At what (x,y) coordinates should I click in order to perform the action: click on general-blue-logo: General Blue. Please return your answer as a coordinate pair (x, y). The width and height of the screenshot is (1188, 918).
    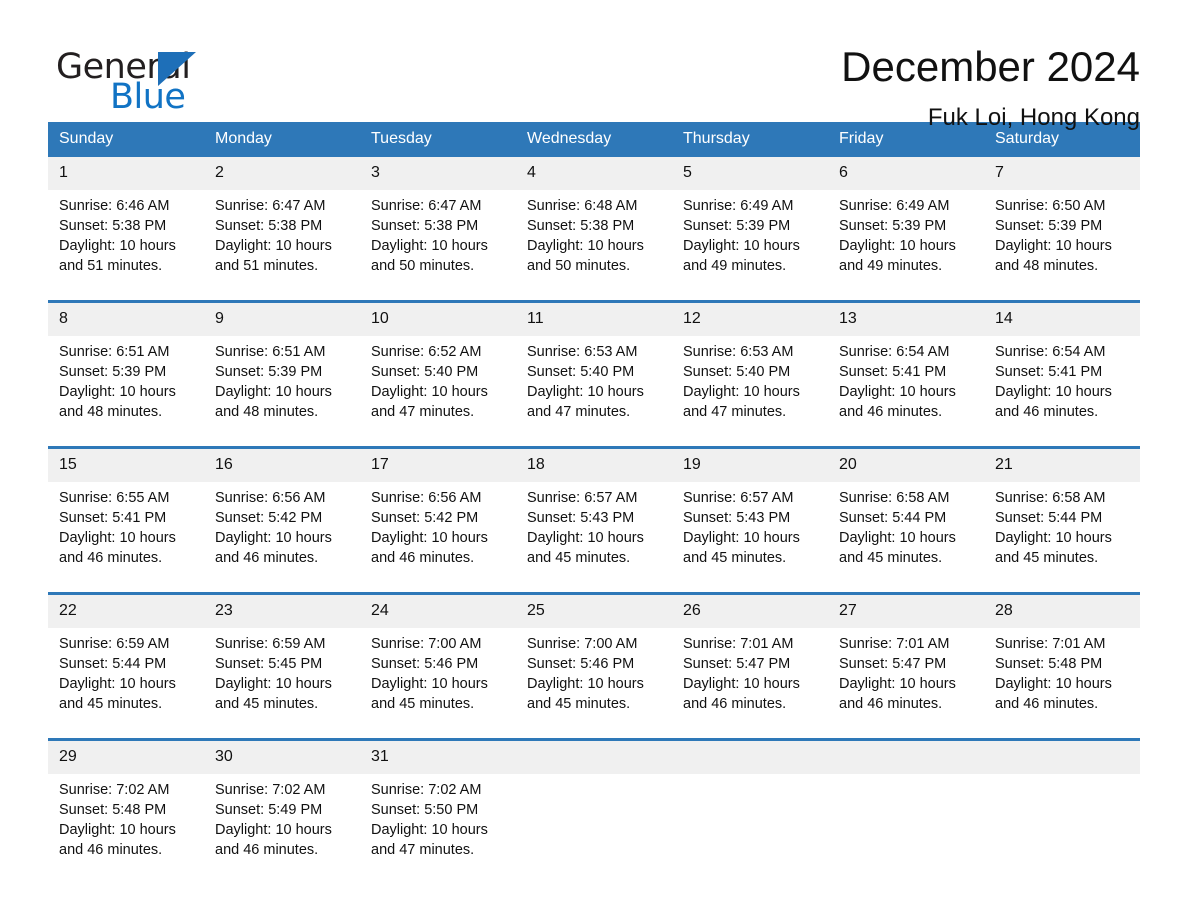
    Looking at the image, I should click on (143, 78).